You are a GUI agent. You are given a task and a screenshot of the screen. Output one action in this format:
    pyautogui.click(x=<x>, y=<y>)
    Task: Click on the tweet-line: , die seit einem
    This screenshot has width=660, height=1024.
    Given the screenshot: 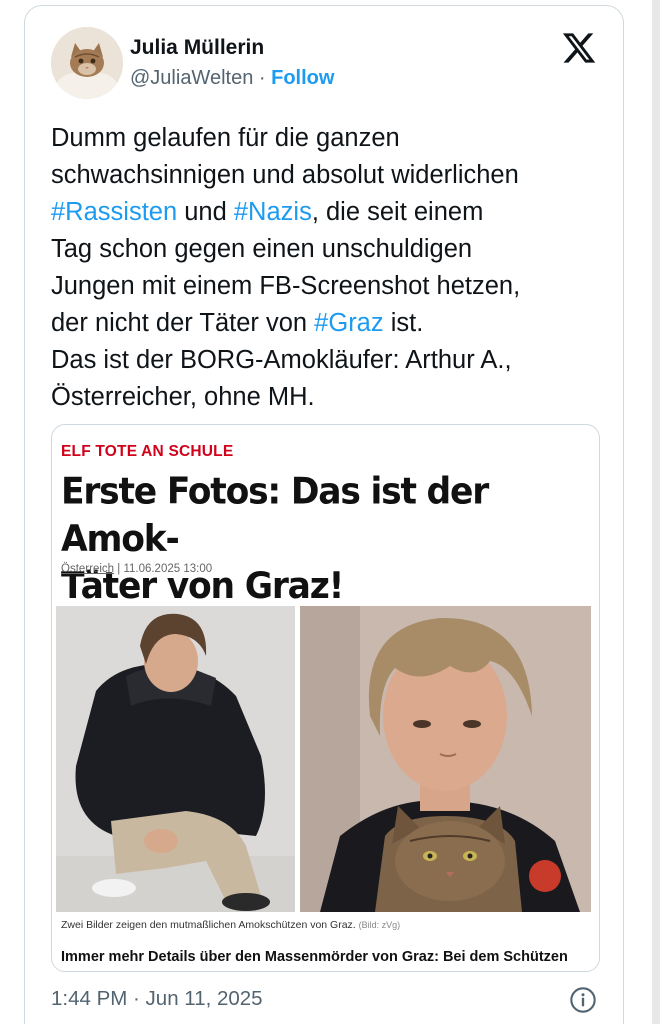 What is the action you would take?
    pyautogui.click(x=397, y=212)
    